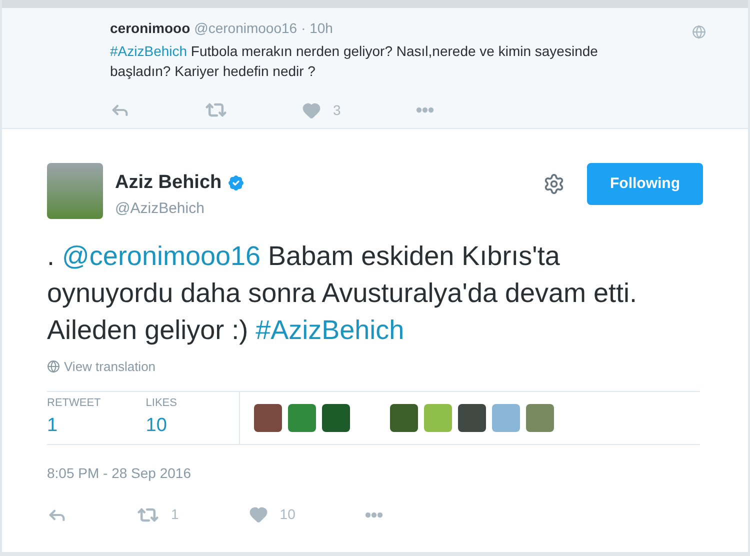 The height and width of the screenshot is (556, 750). What do you see at coordinates (158, 515) in the screenshot?
I see `retweet-button: 1` at bounding box center [158, 515].